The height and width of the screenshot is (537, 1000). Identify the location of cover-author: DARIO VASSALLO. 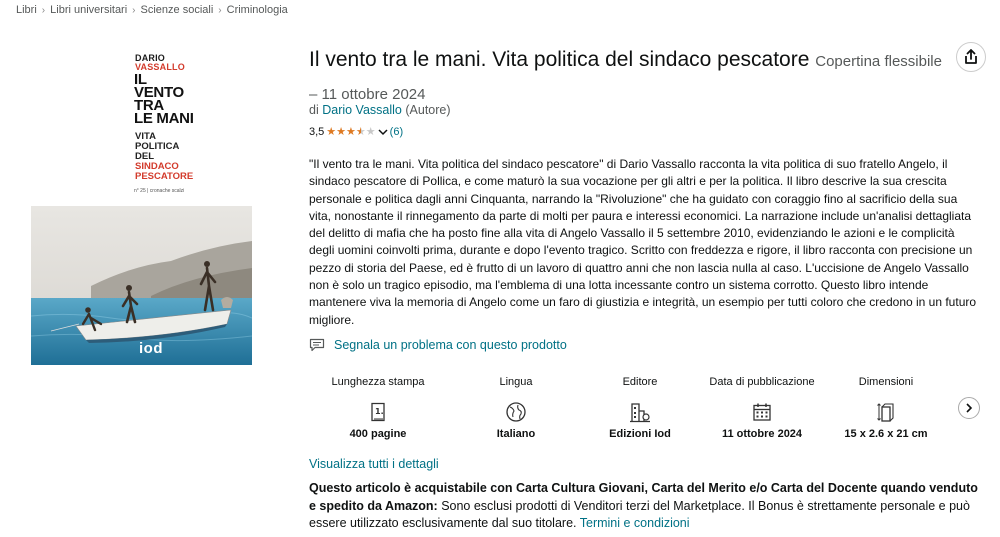
(160, 63).